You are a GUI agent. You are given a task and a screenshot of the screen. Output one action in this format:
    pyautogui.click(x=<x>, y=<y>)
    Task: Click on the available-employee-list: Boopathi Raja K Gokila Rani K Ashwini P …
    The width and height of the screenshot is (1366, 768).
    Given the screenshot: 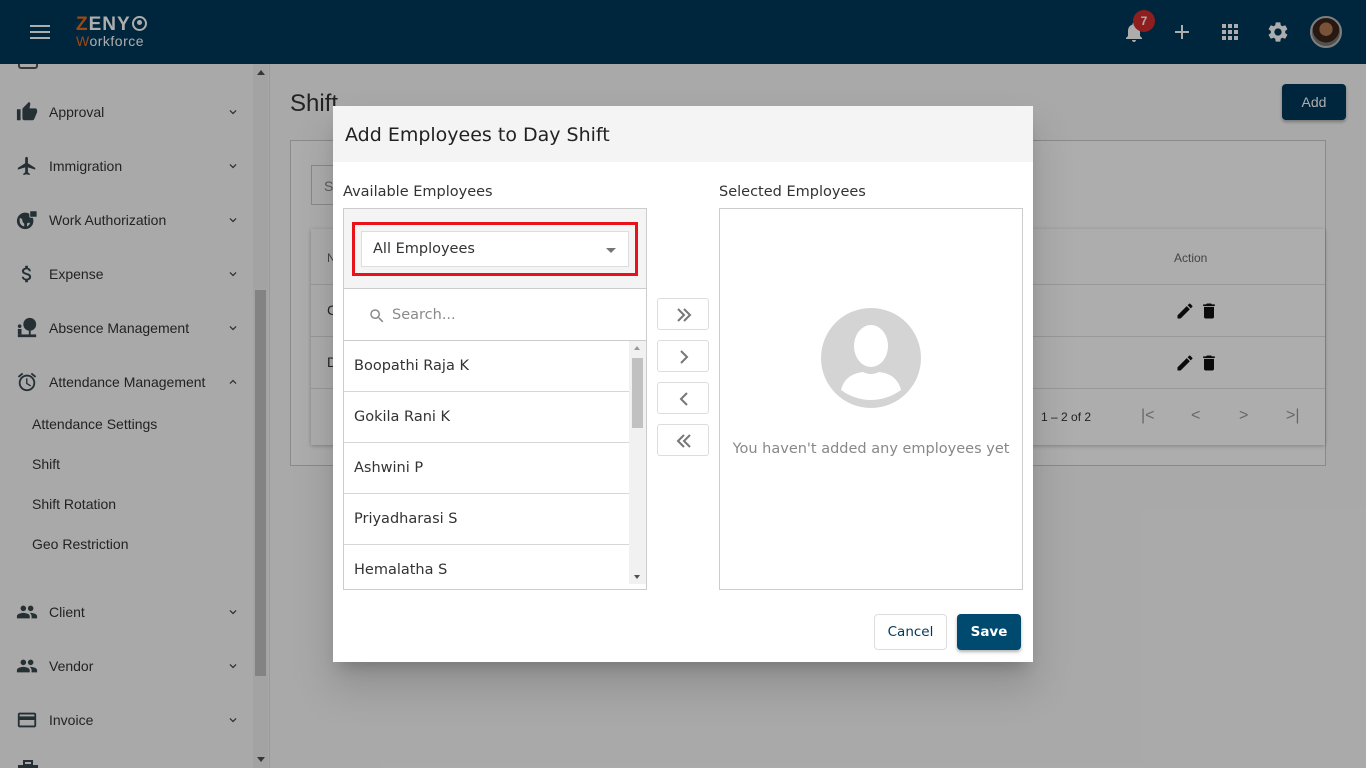 What is the action you would take?
    pyautogui.click(x=495, y=462)
    